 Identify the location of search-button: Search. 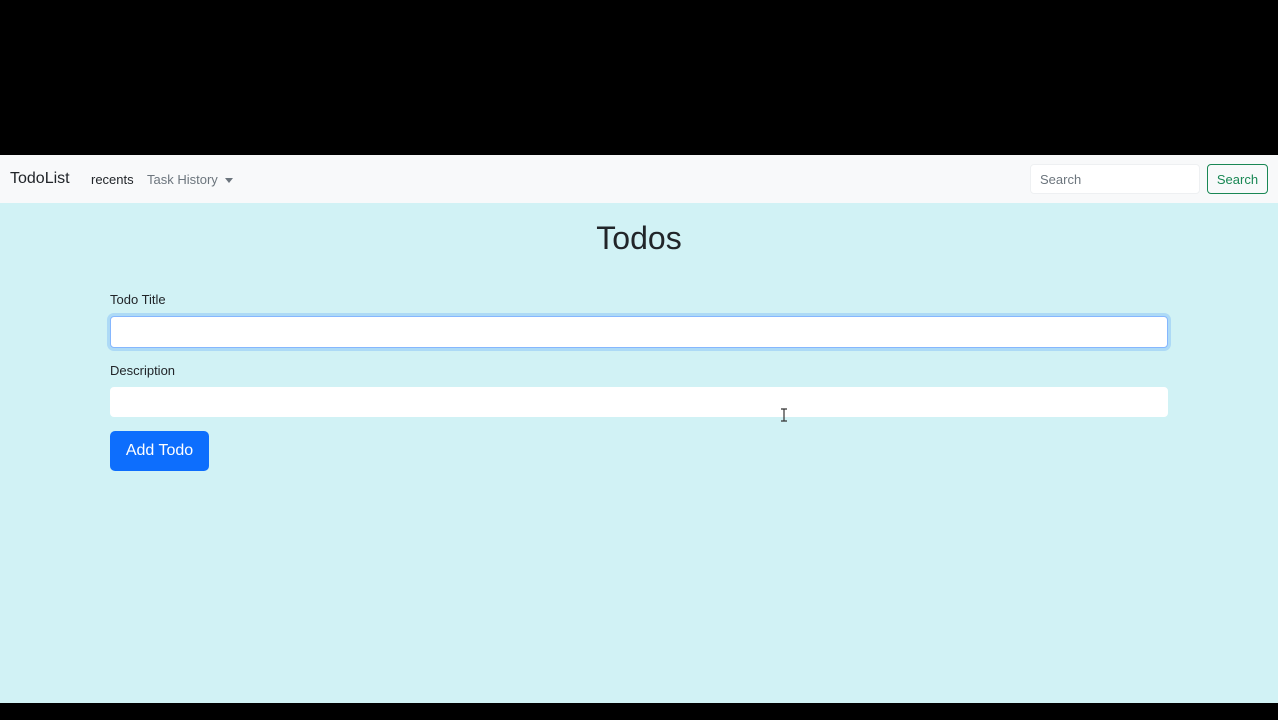
(1237, 179).